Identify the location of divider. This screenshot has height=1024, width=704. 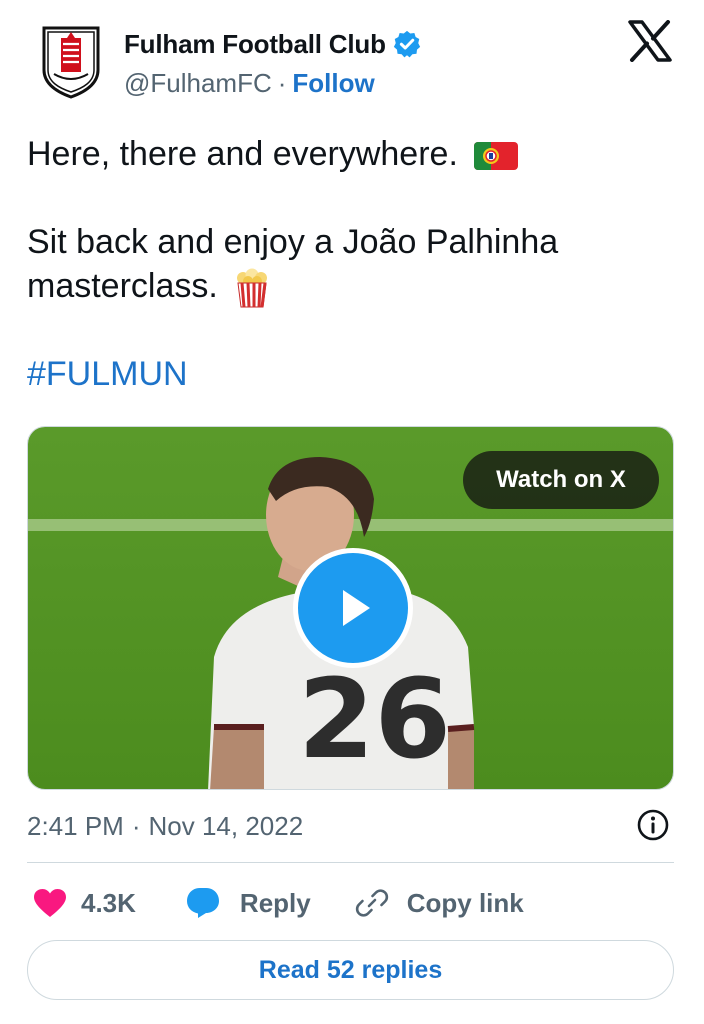
(350, 862).